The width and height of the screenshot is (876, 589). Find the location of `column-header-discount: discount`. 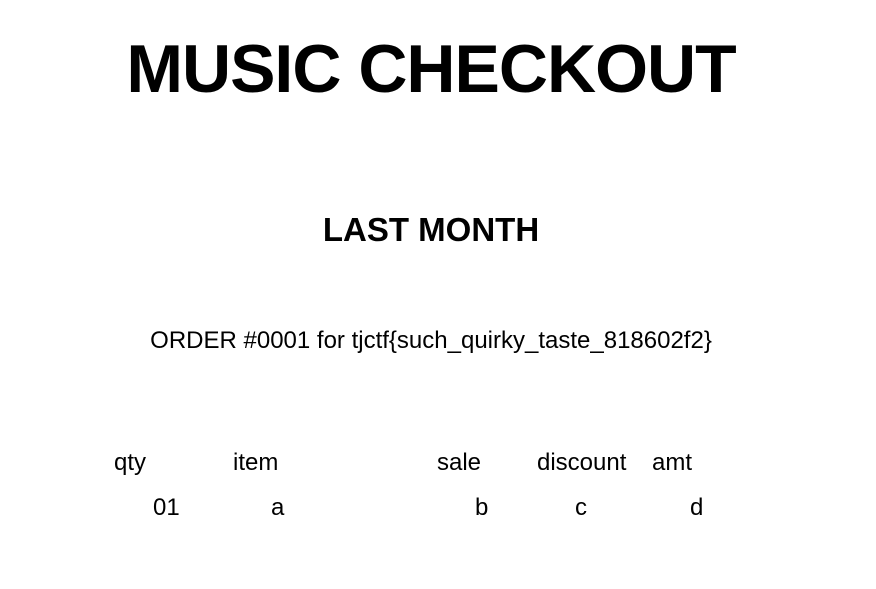

column-header-discount: discount is located at coordinates (582, 462).